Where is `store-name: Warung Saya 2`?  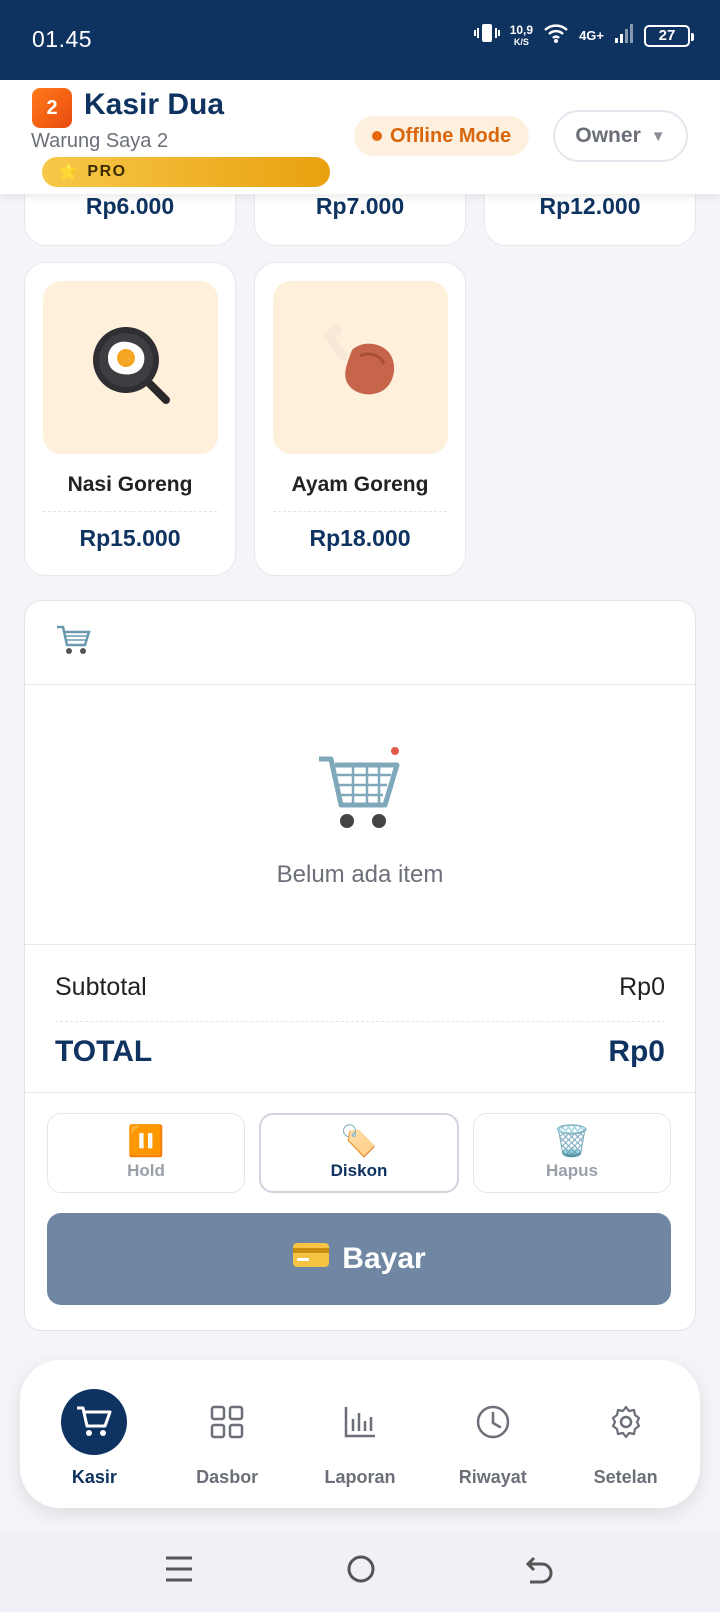
store-name: Warung Saya 2 is located at coordinates (100, 141).